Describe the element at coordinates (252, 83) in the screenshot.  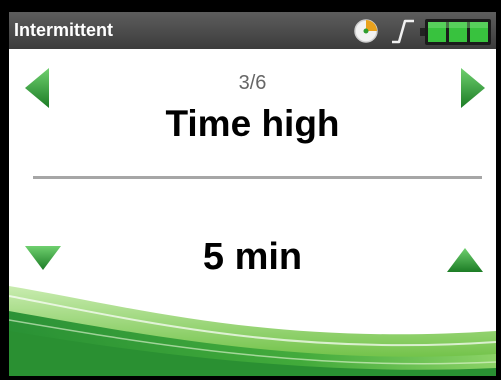
I see `page-indicator: 3/6` at that location.